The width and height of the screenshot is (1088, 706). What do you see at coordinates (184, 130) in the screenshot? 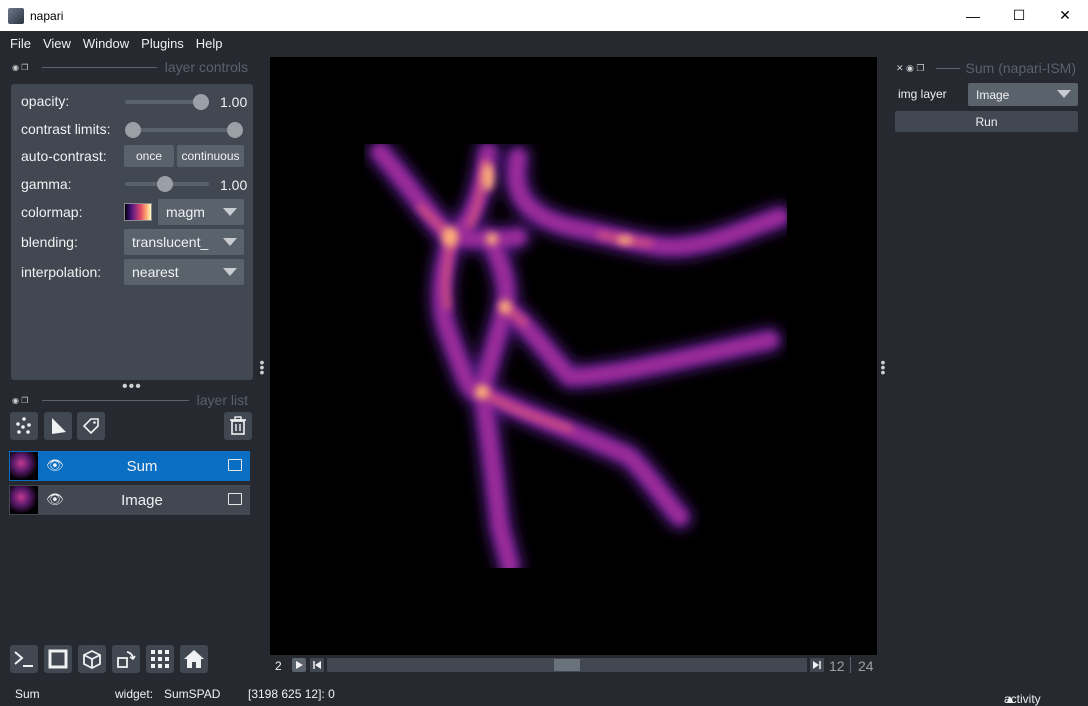
I see `contrast-limits-slider` at bounding box center [184, 130].